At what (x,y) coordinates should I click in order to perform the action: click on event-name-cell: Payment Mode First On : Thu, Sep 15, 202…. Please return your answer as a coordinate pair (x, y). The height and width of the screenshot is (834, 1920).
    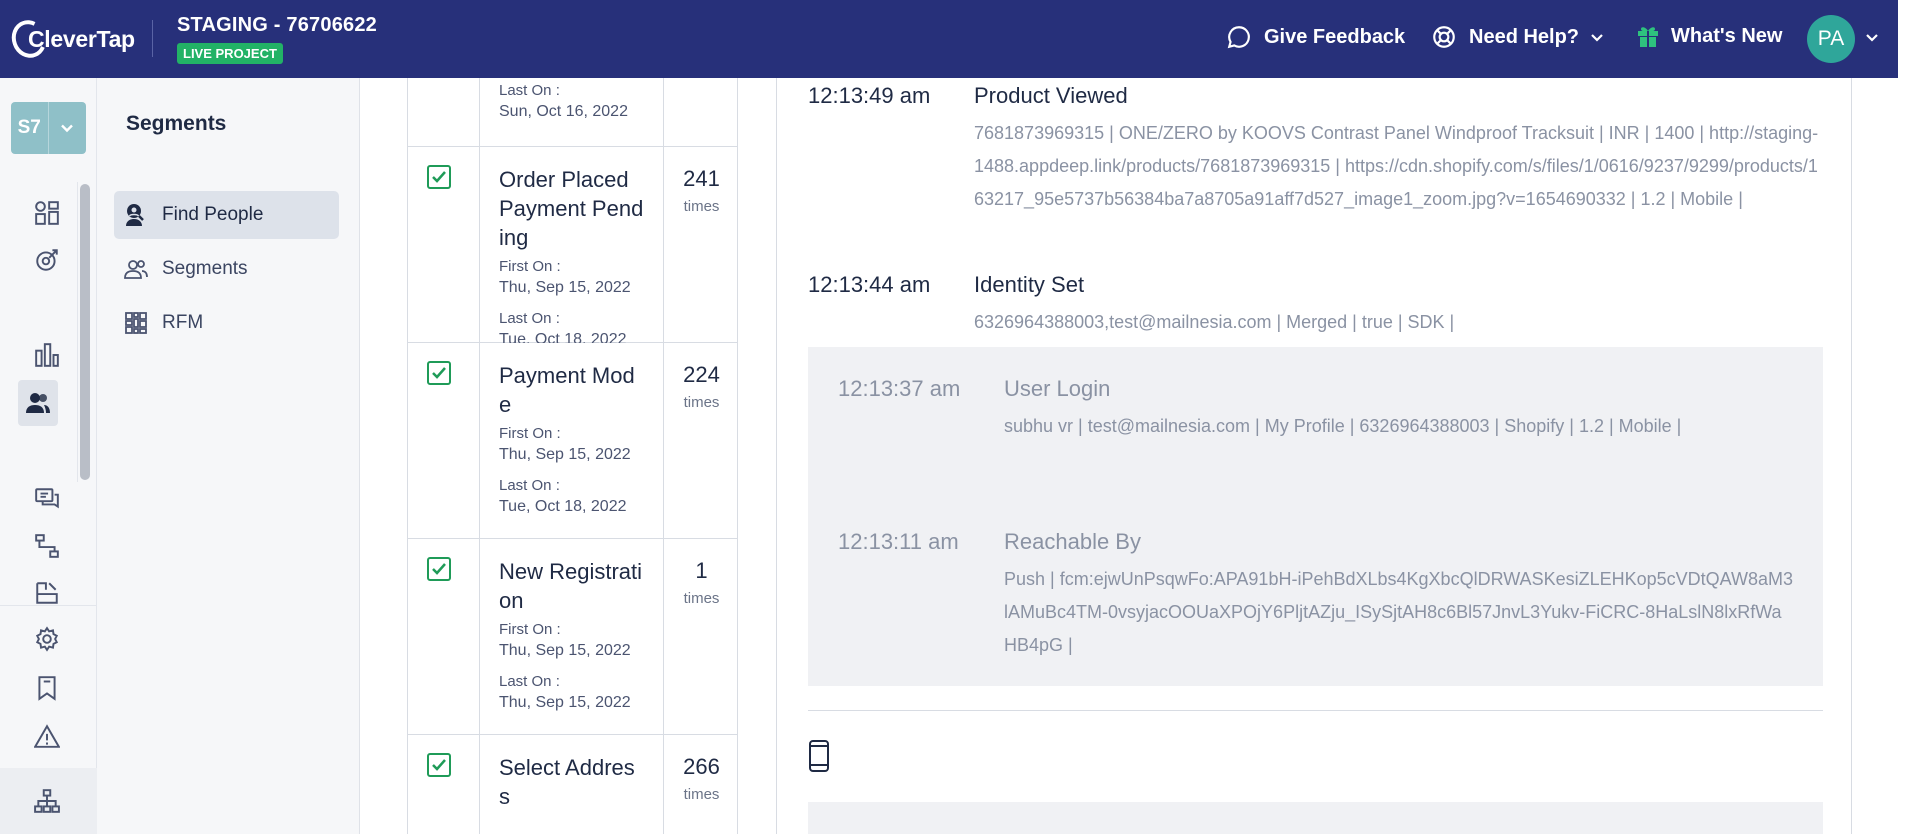
    Looking at the image, I should click on (572, 440).